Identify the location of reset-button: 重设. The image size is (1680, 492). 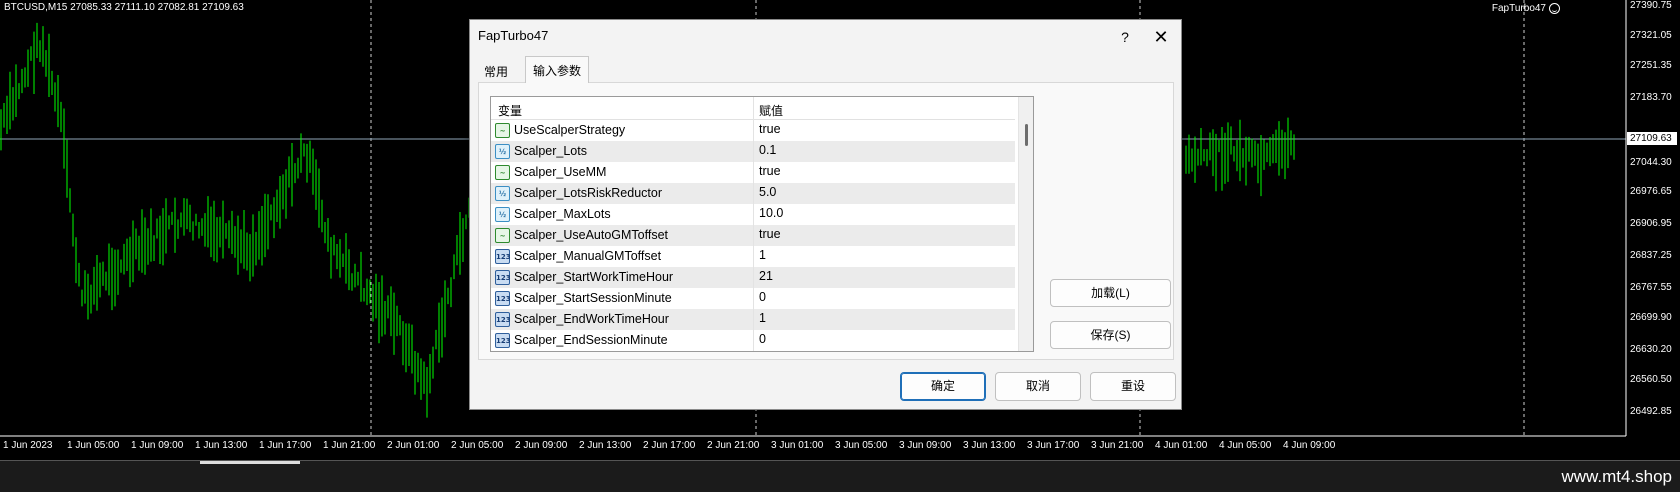
(1133, 386).